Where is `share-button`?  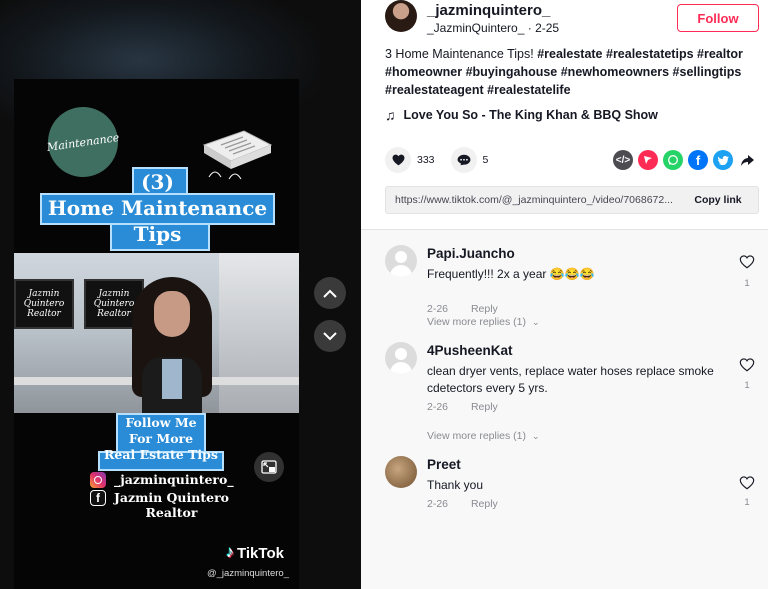 share-button is located at coordinates (747, 160).